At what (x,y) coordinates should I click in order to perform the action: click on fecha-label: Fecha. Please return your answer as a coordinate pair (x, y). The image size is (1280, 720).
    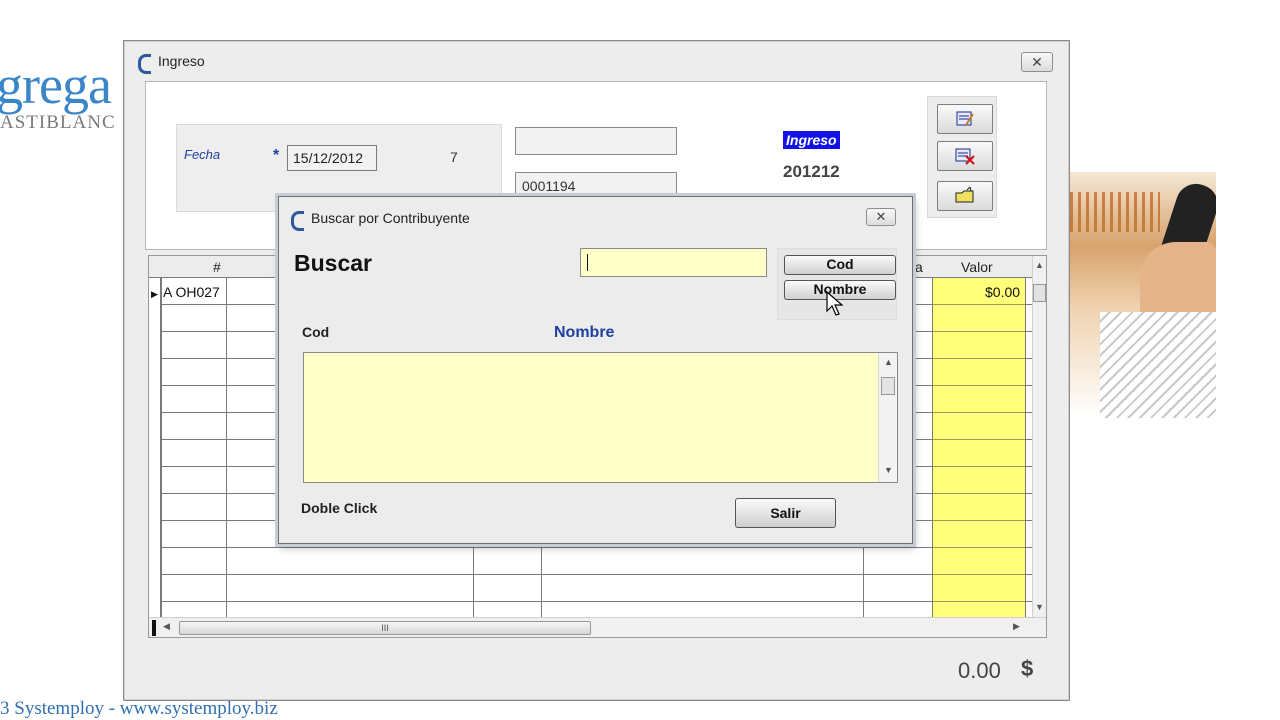
    Looking at the image, I should click on (202, 154).